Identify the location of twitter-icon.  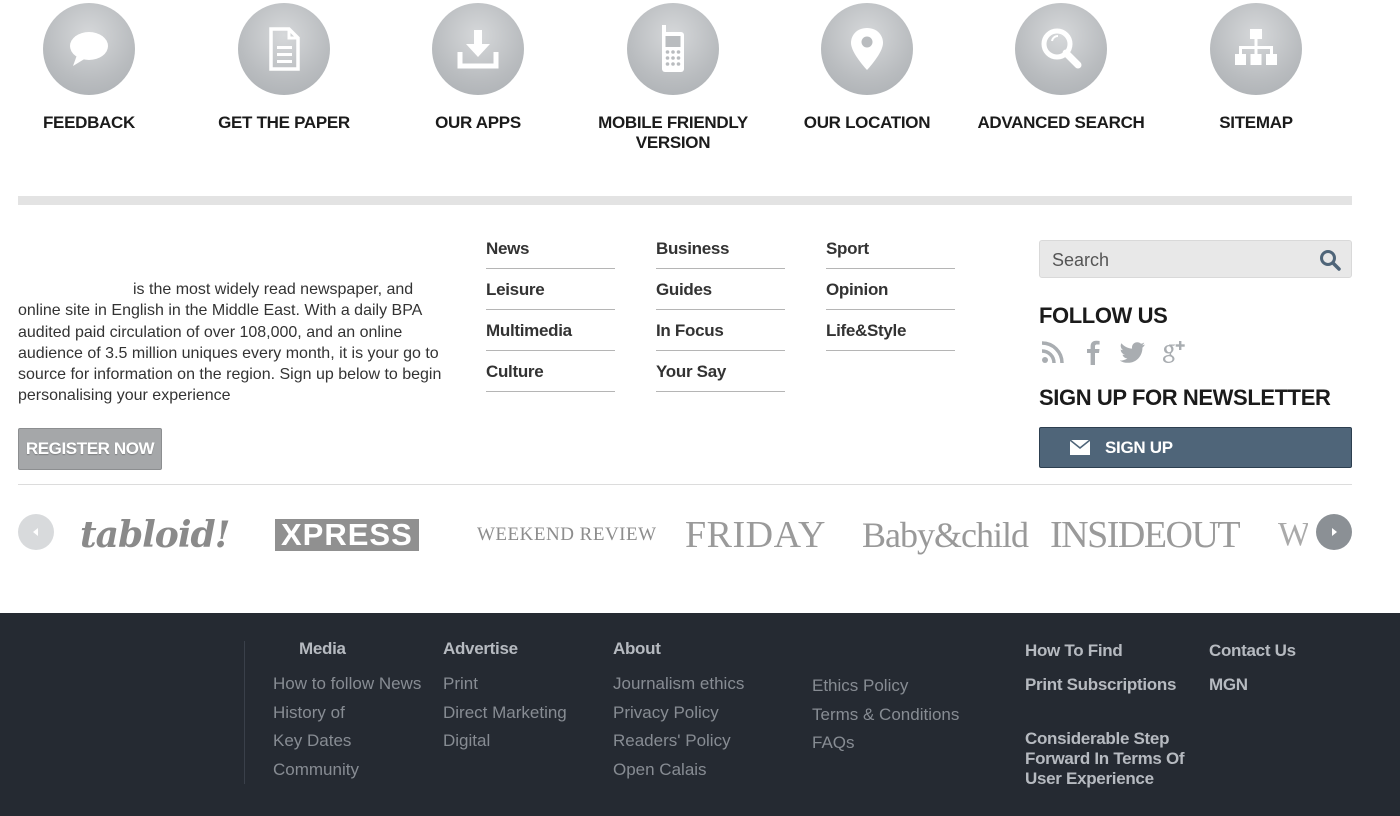
(1133, 352).